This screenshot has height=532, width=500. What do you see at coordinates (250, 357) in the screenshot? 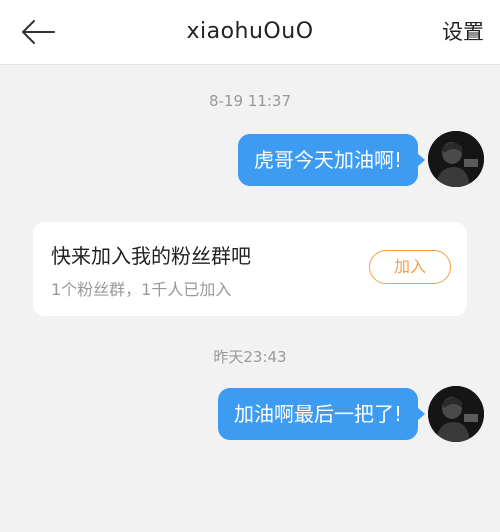
I see `message-timestamp: 昨天23:43` at bounding box center [250, 357].